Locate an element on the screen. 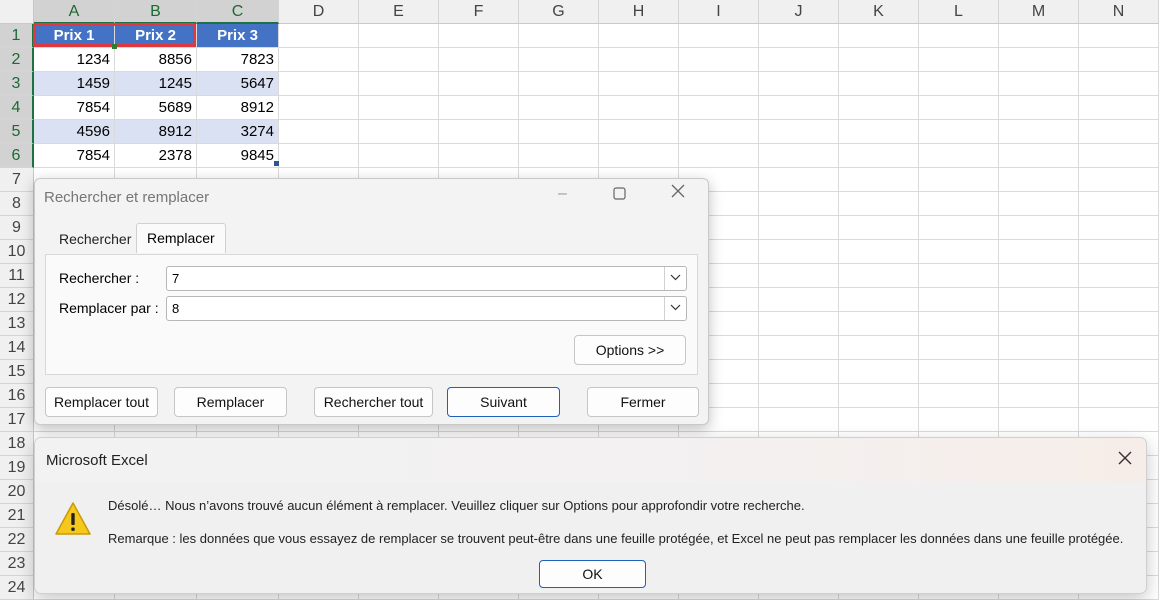  find-all-button: Rechercher tout is located at coordinates (373, 402).